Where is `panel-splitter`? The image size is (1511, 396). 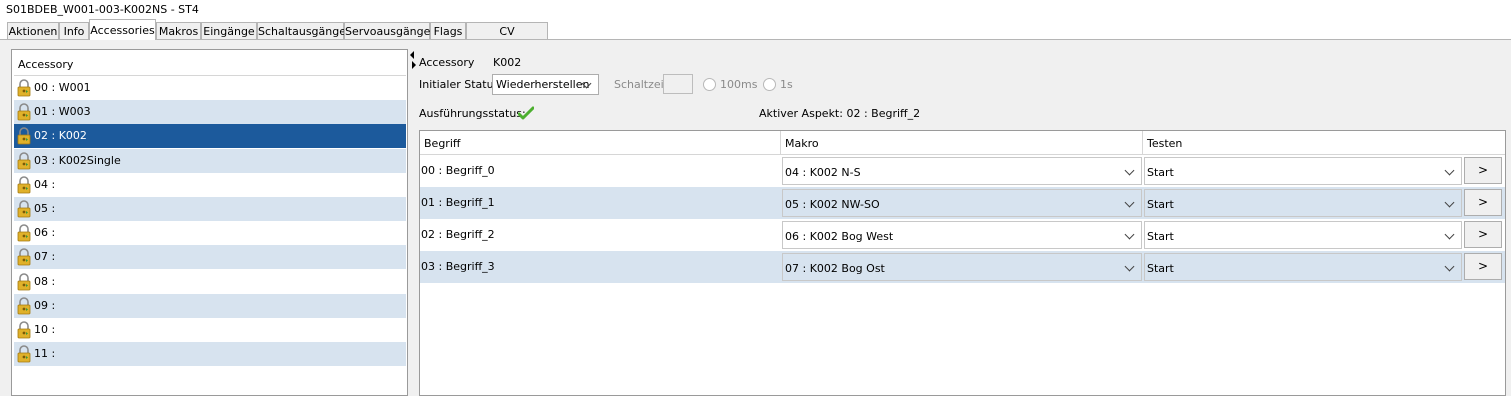
panel-splitter is located at coordinates (413, 222).